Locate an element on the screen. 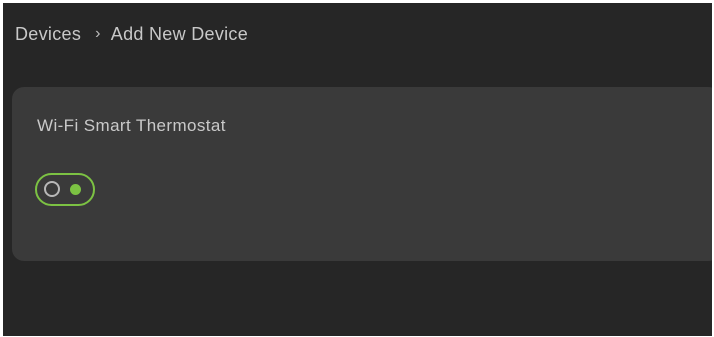 This screenshot has height=337, width=714. breadcrumb-devices-link: Devices is located at coordinates (48, 34).